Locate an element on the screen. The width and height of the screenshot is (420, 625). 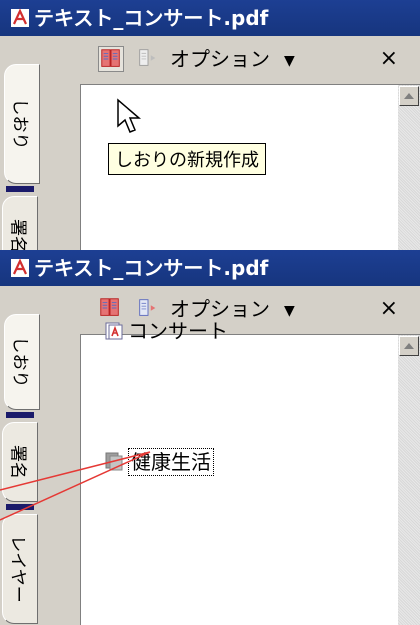
delete-bookmark-button is located at coordinates (149, 59).